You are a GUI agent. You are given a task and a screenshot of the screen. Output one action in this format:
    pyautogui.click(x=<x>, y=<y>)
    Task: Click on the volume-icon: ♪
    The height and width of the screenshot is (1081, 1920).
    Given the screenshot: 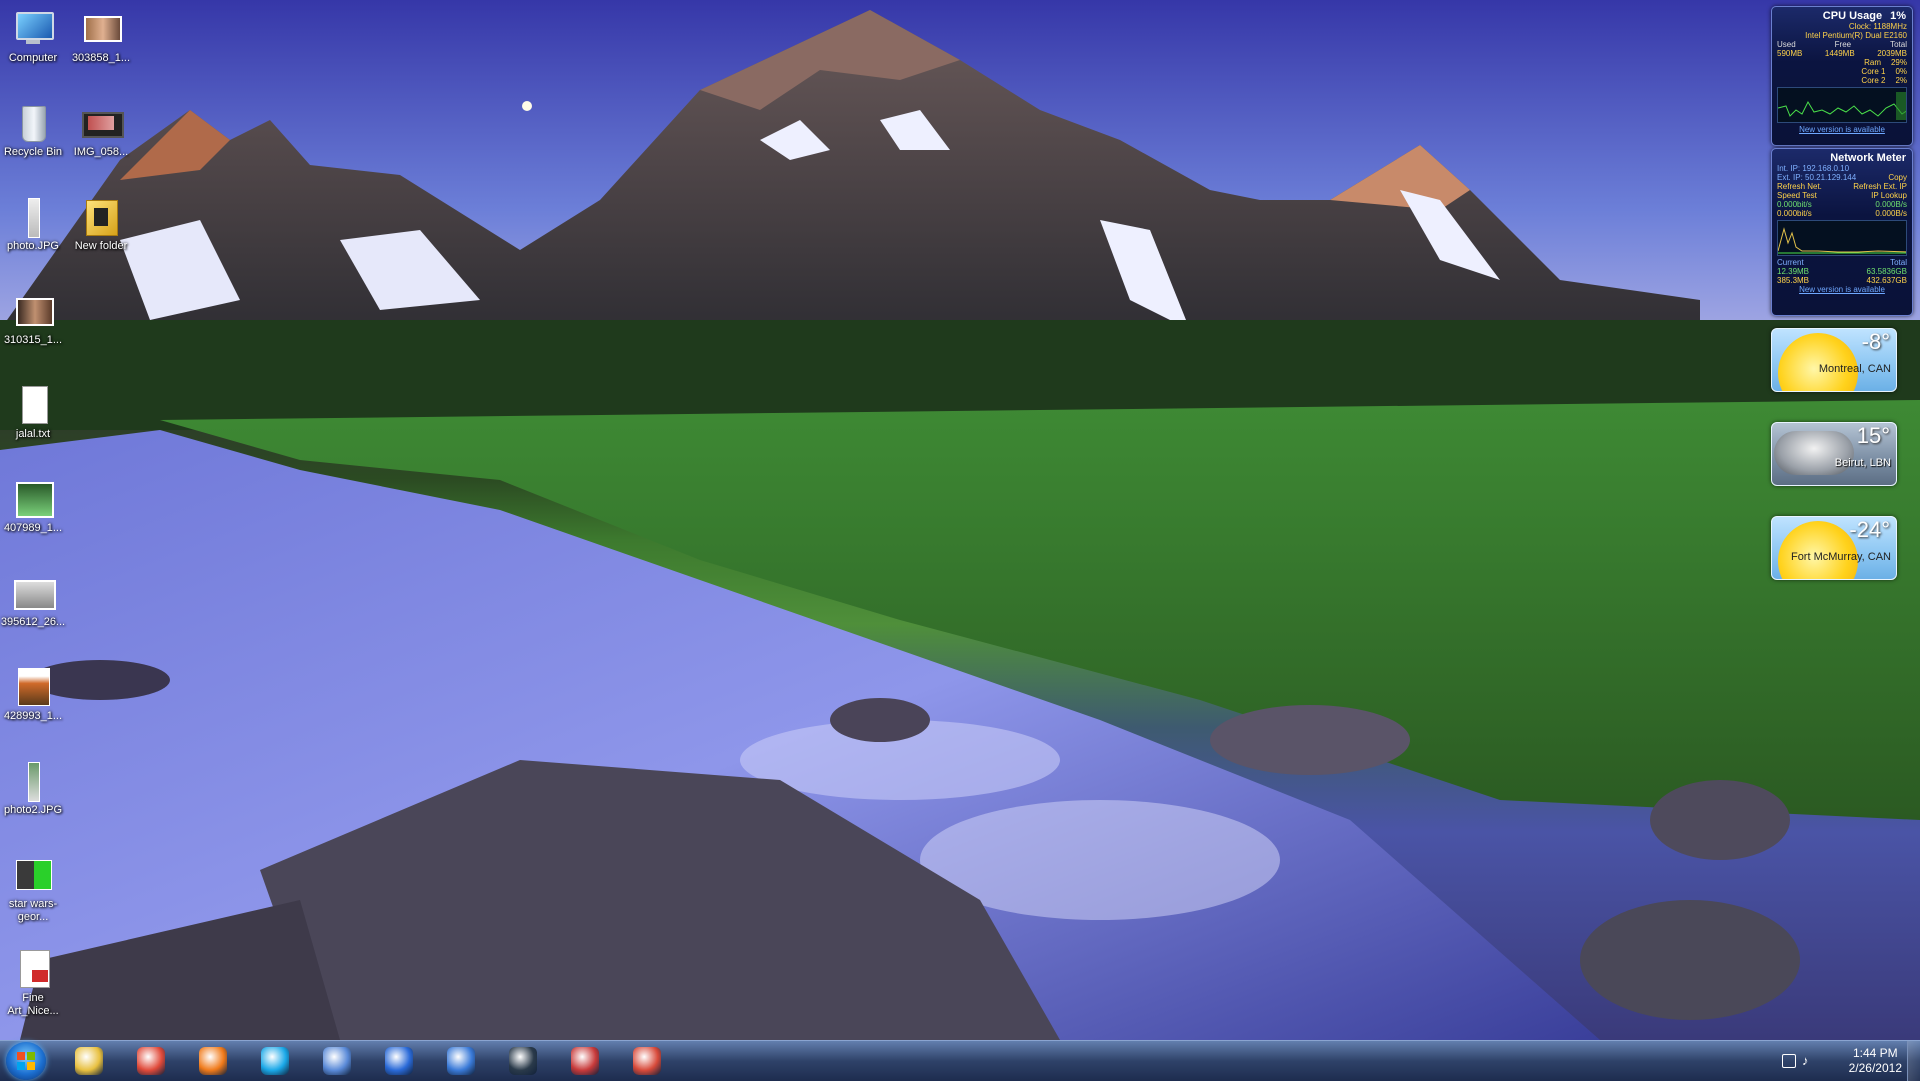 What is the action you would take?
    pyautogui.click(x=1805, y=1060)
    